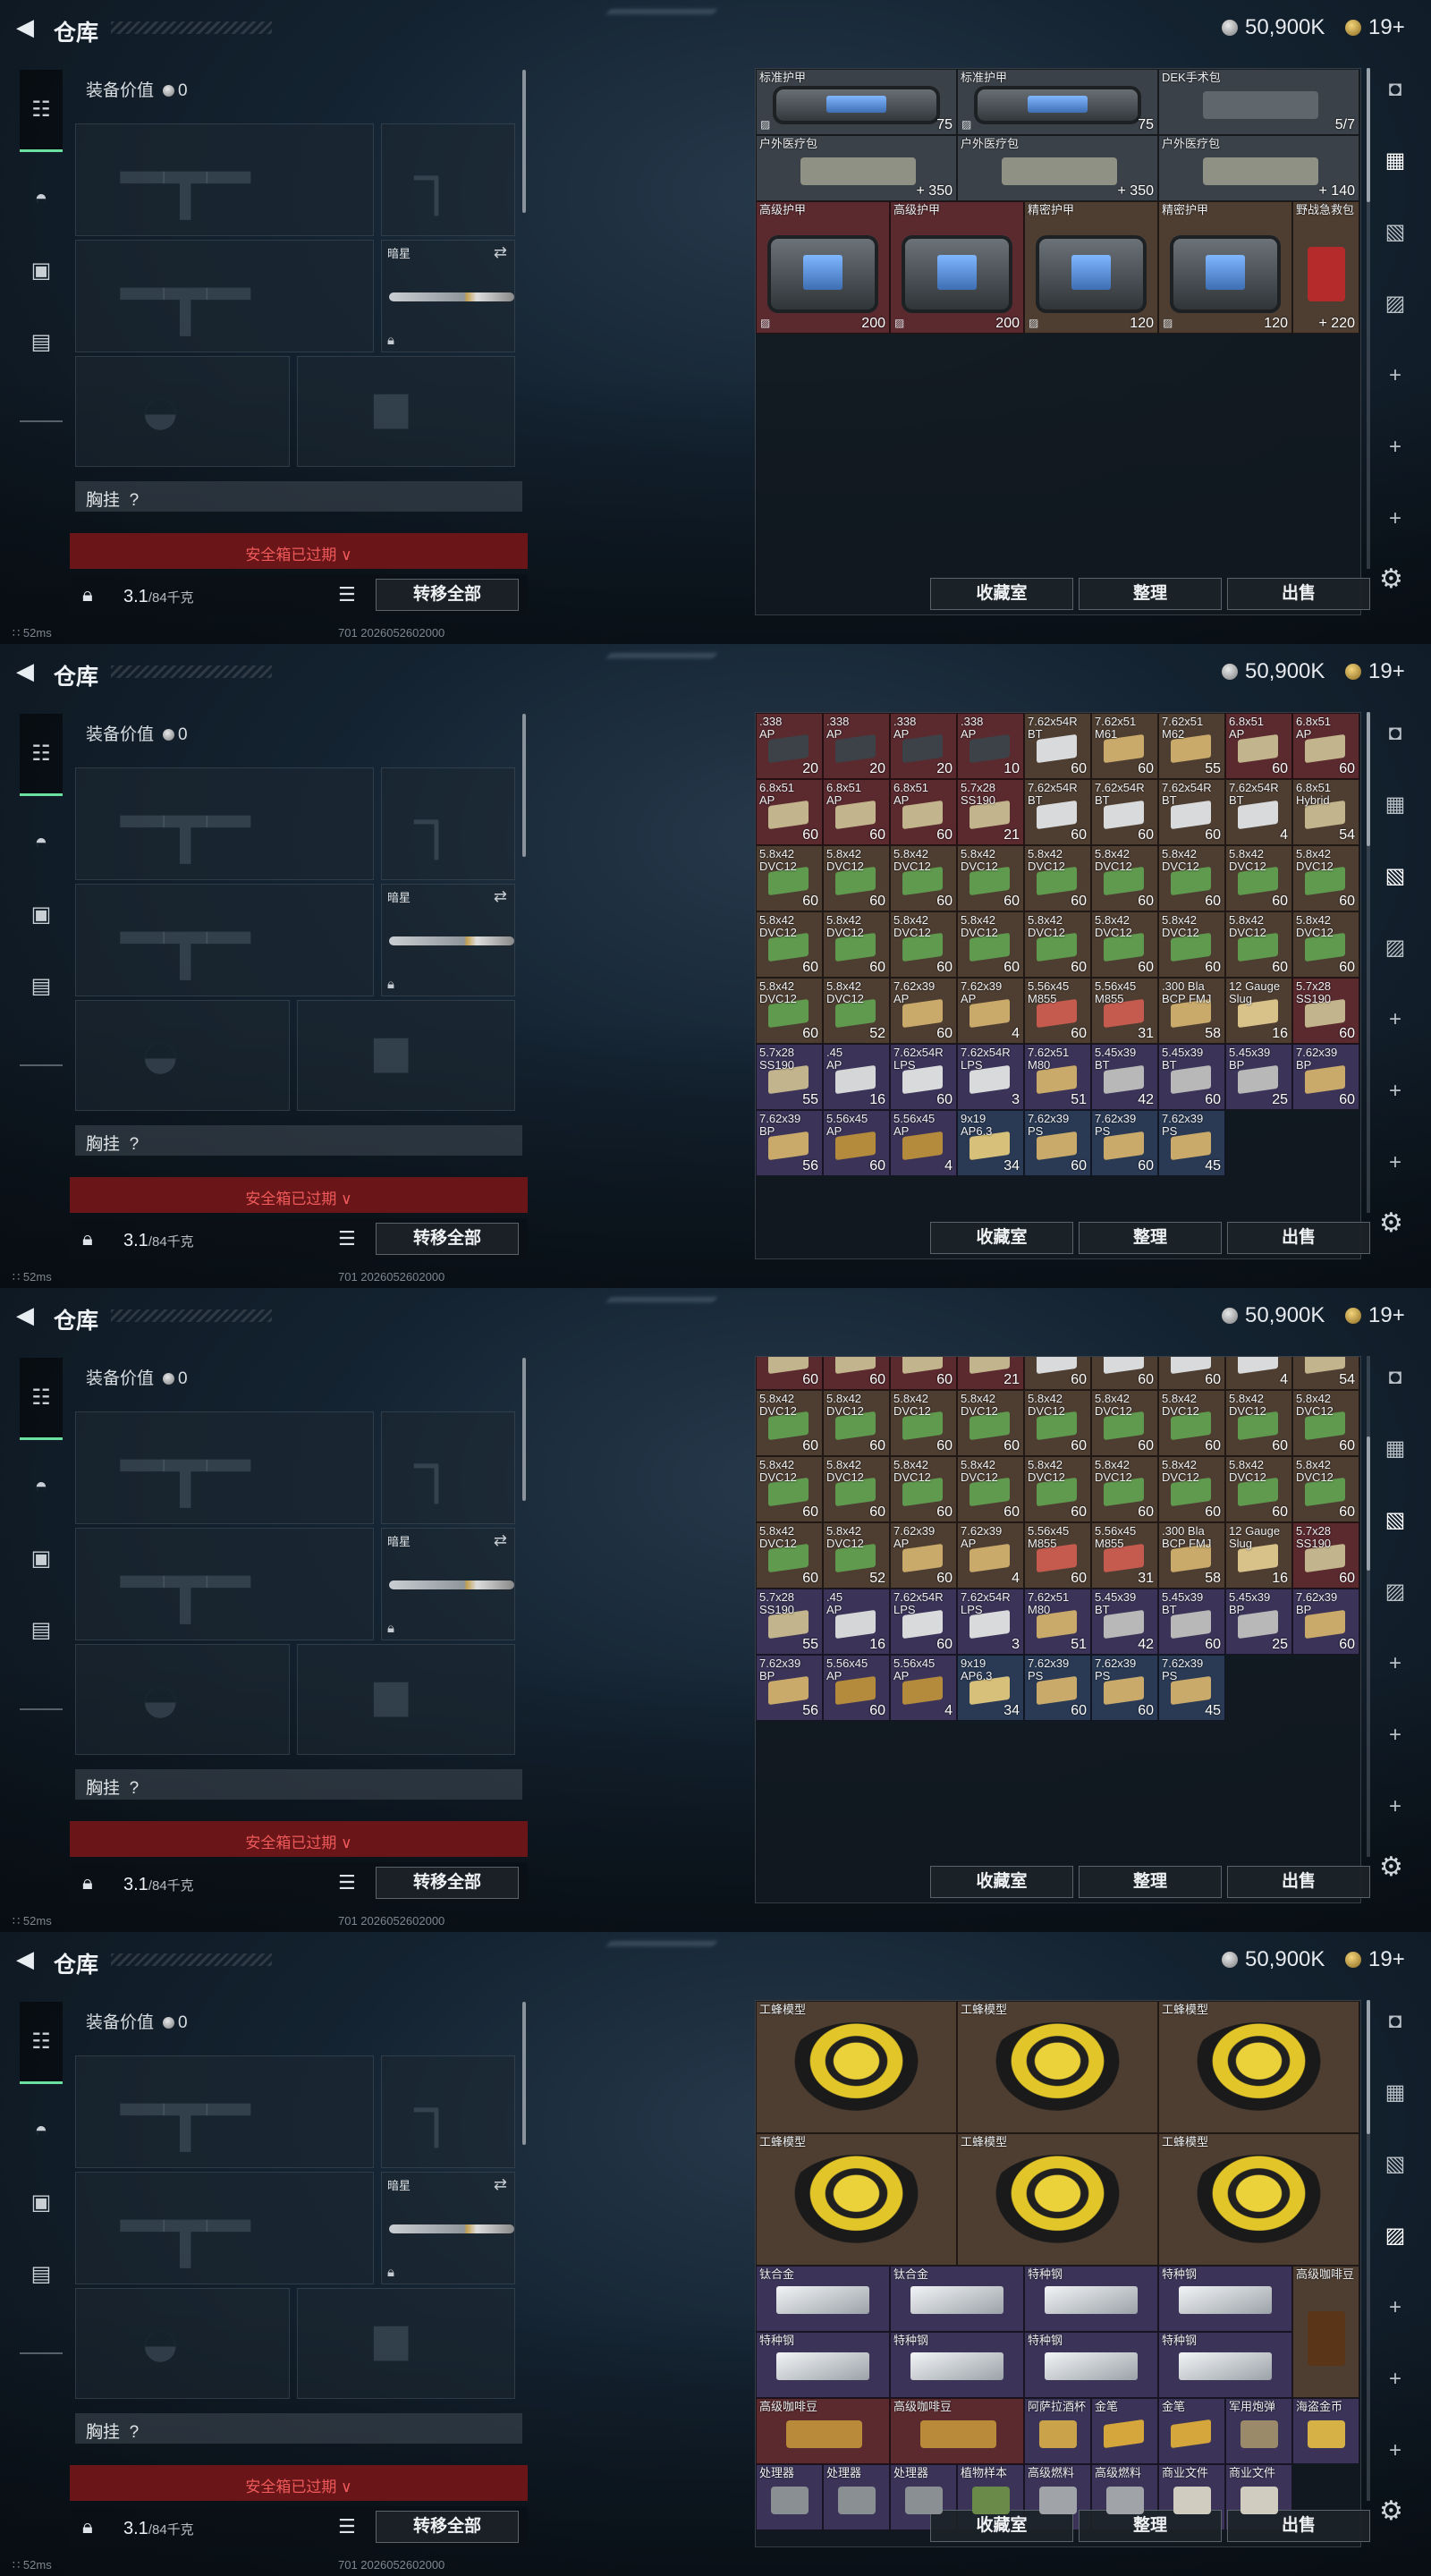 Image resolution: width=1431 pixels, height=2576 pixels. What do you see at coordinates (1326, 1555) in the screenshot?
I see `stash-item: 5.7x28 SS190 60` at bounding box center [1326, 1555].